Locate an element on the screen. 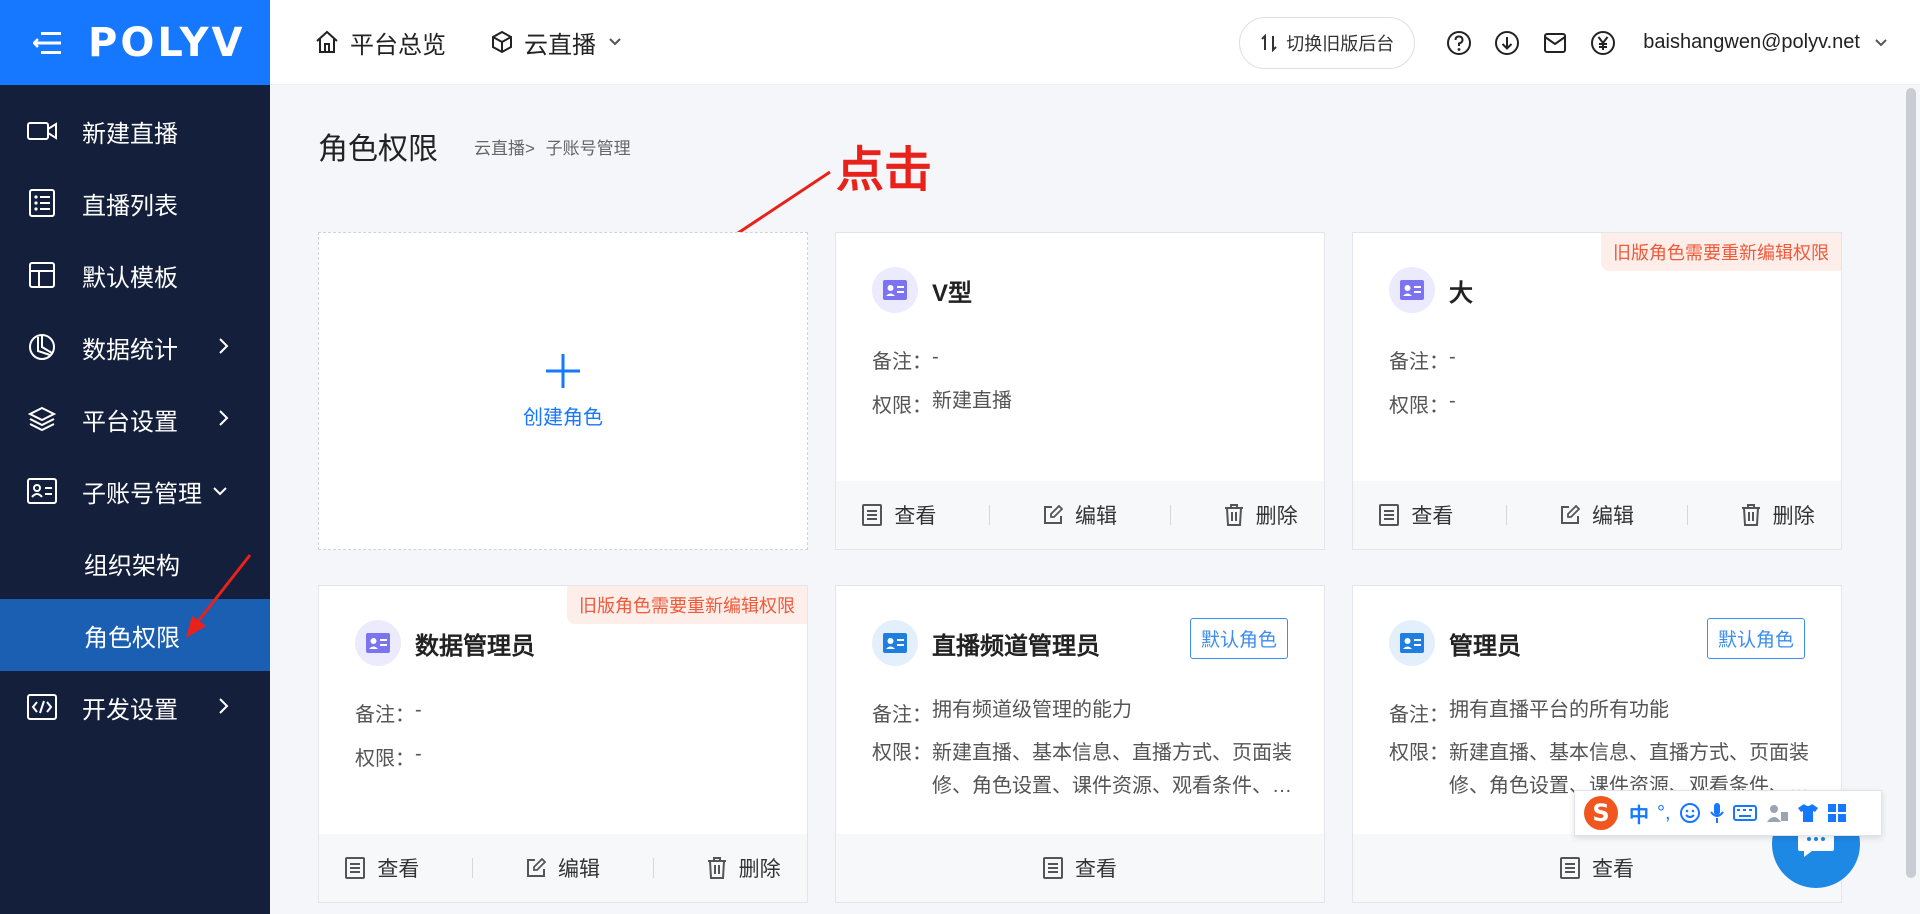 The width and height of the screenshot is (1920, 914). sidebar-item-statistics: 数据统计 is located at coordinates (135, 347).